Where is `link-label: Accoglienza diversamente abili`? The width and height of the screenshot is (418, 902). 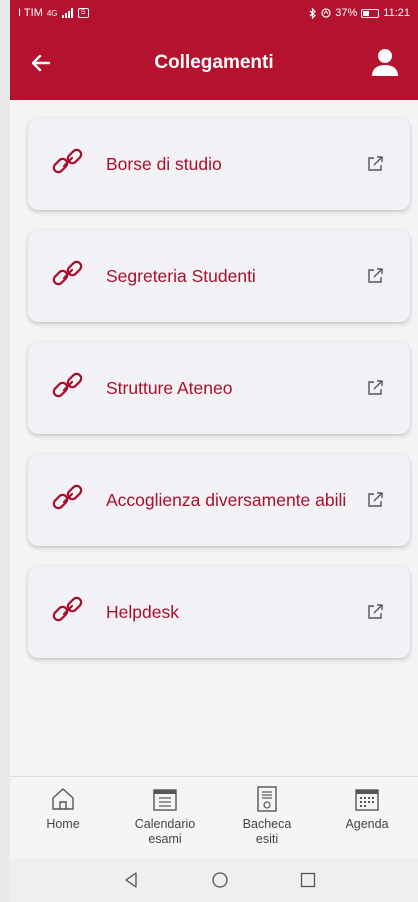 link-label: Accoglienza diversamente abili is located at coordinates (226, 500).